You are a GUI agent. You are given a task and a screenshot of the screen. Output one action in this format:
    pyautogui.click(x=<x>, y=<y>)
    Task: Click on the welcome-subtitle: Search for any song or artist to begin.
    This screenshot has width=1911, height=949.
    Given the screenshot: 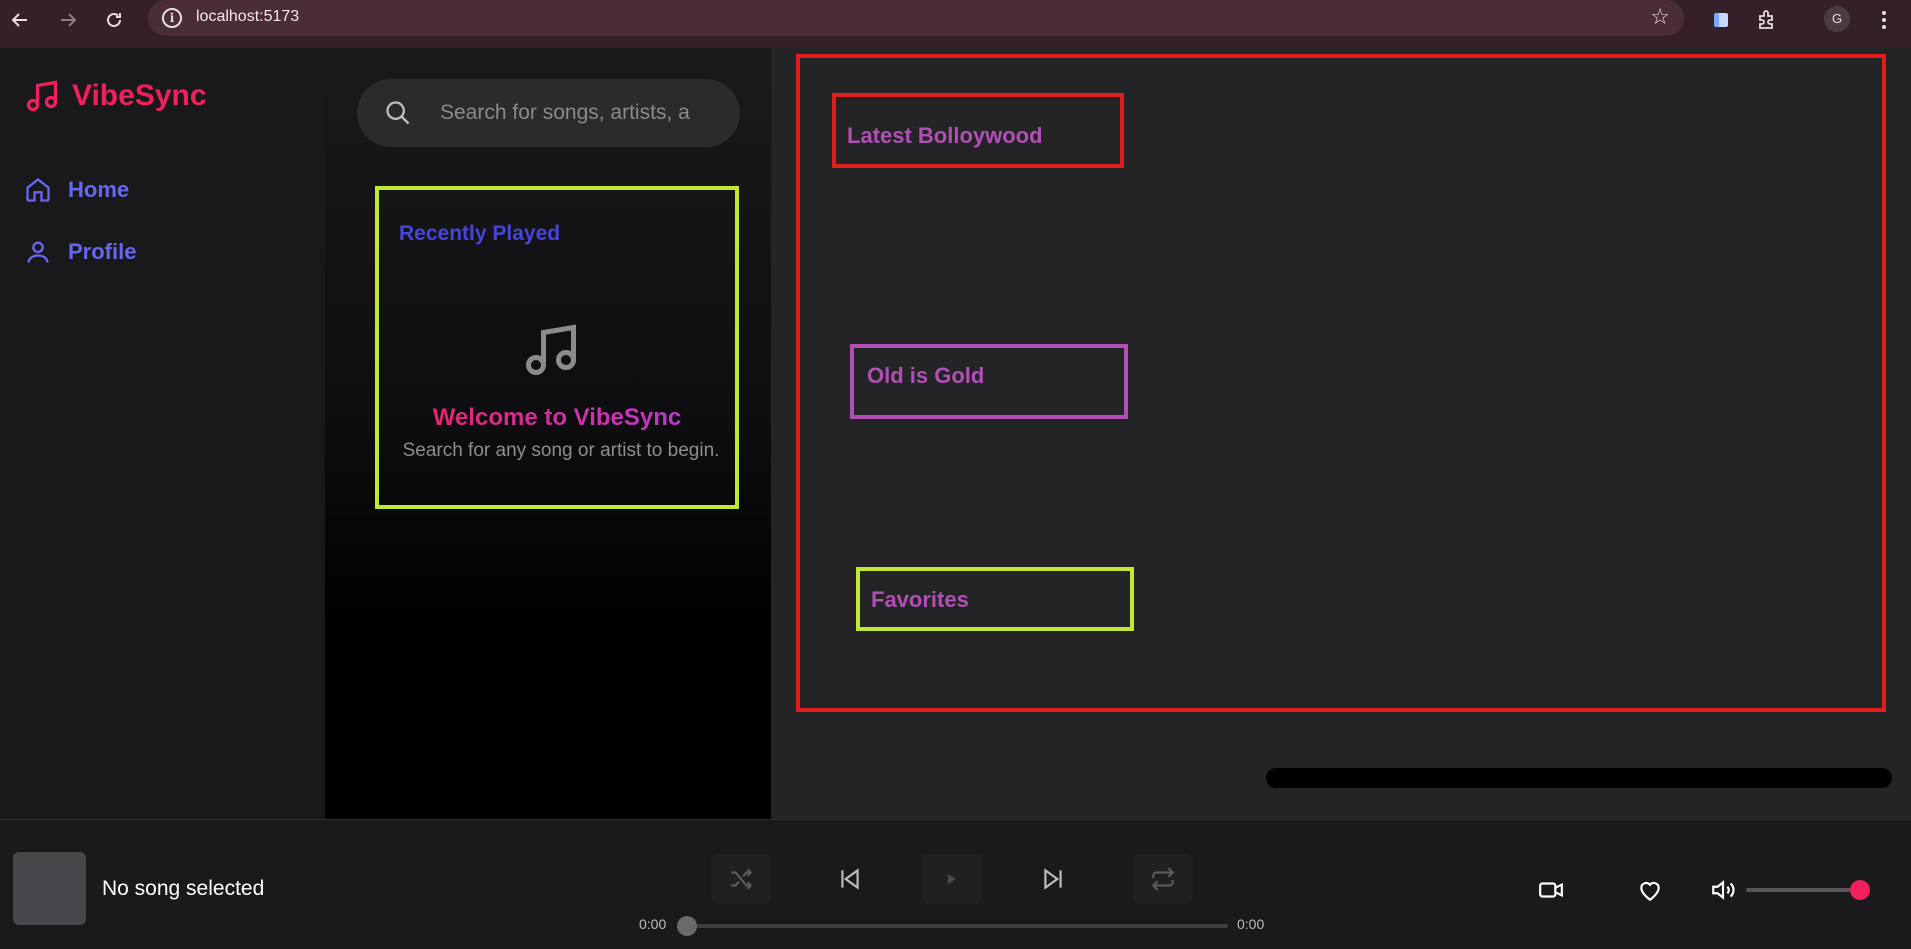 What is the action you would take?
    pyautogui.click(x=561, y=450)
    